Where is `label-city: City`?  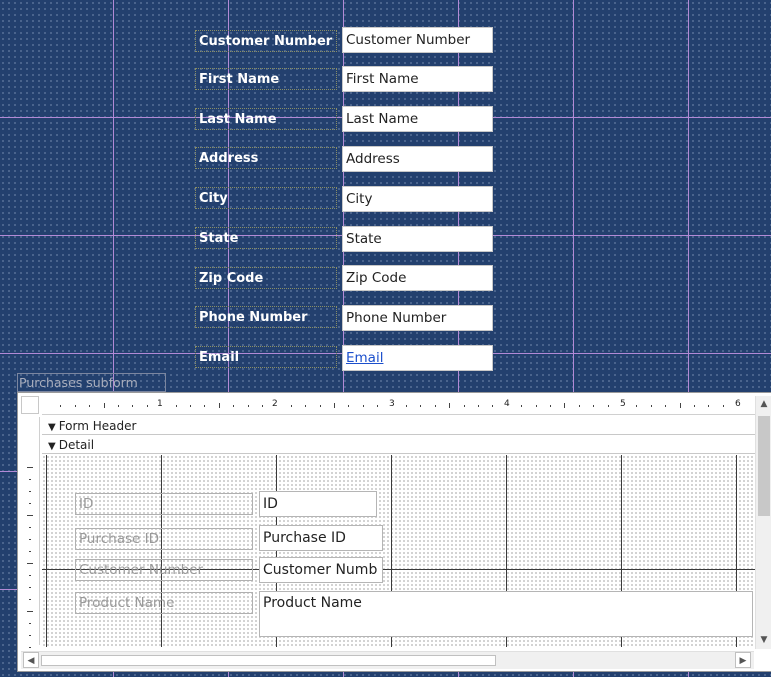 label-city: City is located at coordinates (266, 198).